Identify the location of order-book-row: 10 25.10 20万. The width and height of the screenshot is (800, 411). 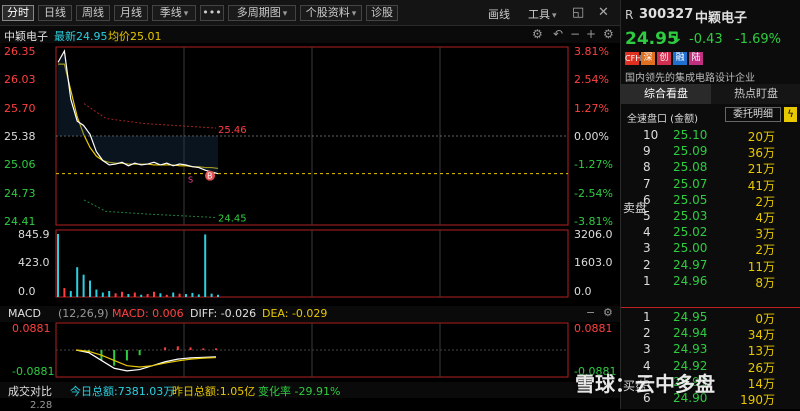
(710, 136).